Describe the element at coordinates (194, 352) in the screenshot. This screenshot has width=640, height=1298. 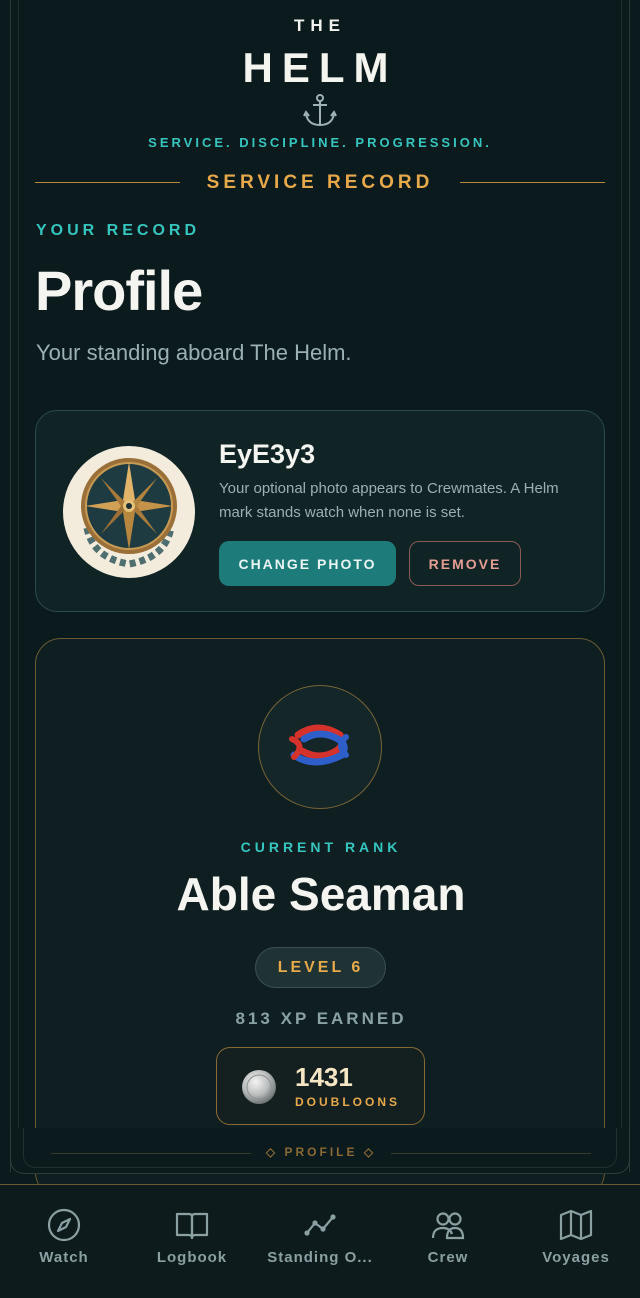
I see `page-subtitle: Your standing aboard The Helm.` at that location.